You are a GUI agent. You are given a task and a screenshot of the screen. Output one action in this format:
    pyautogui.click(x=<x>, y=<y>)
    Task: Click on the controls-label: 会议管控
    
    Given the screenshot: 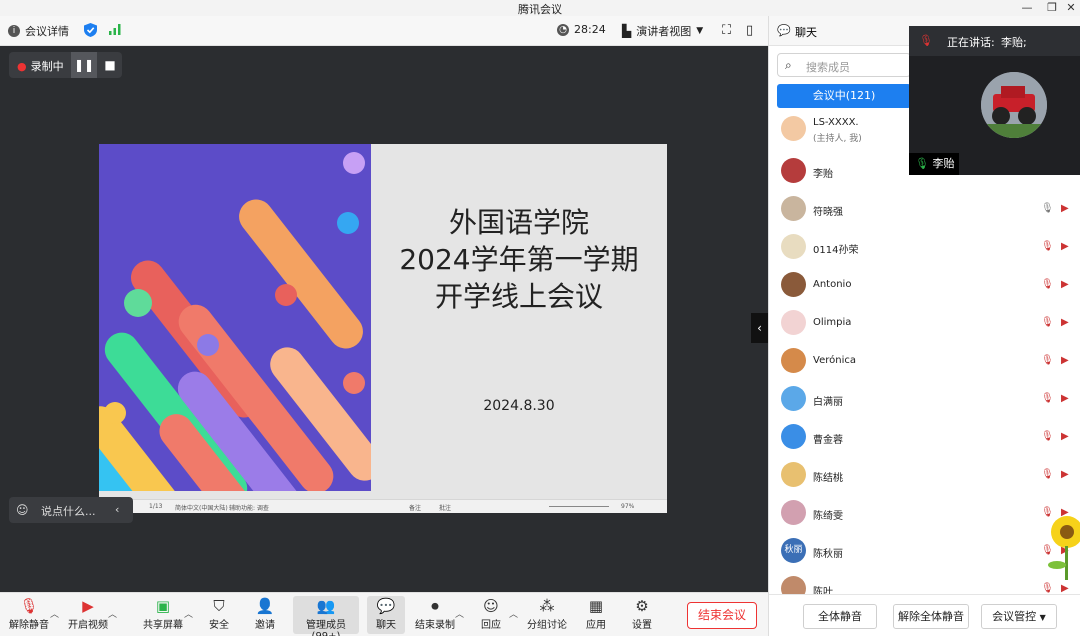 What is the action you would take?
    pyautogui.click(x=1014, y=616)
    